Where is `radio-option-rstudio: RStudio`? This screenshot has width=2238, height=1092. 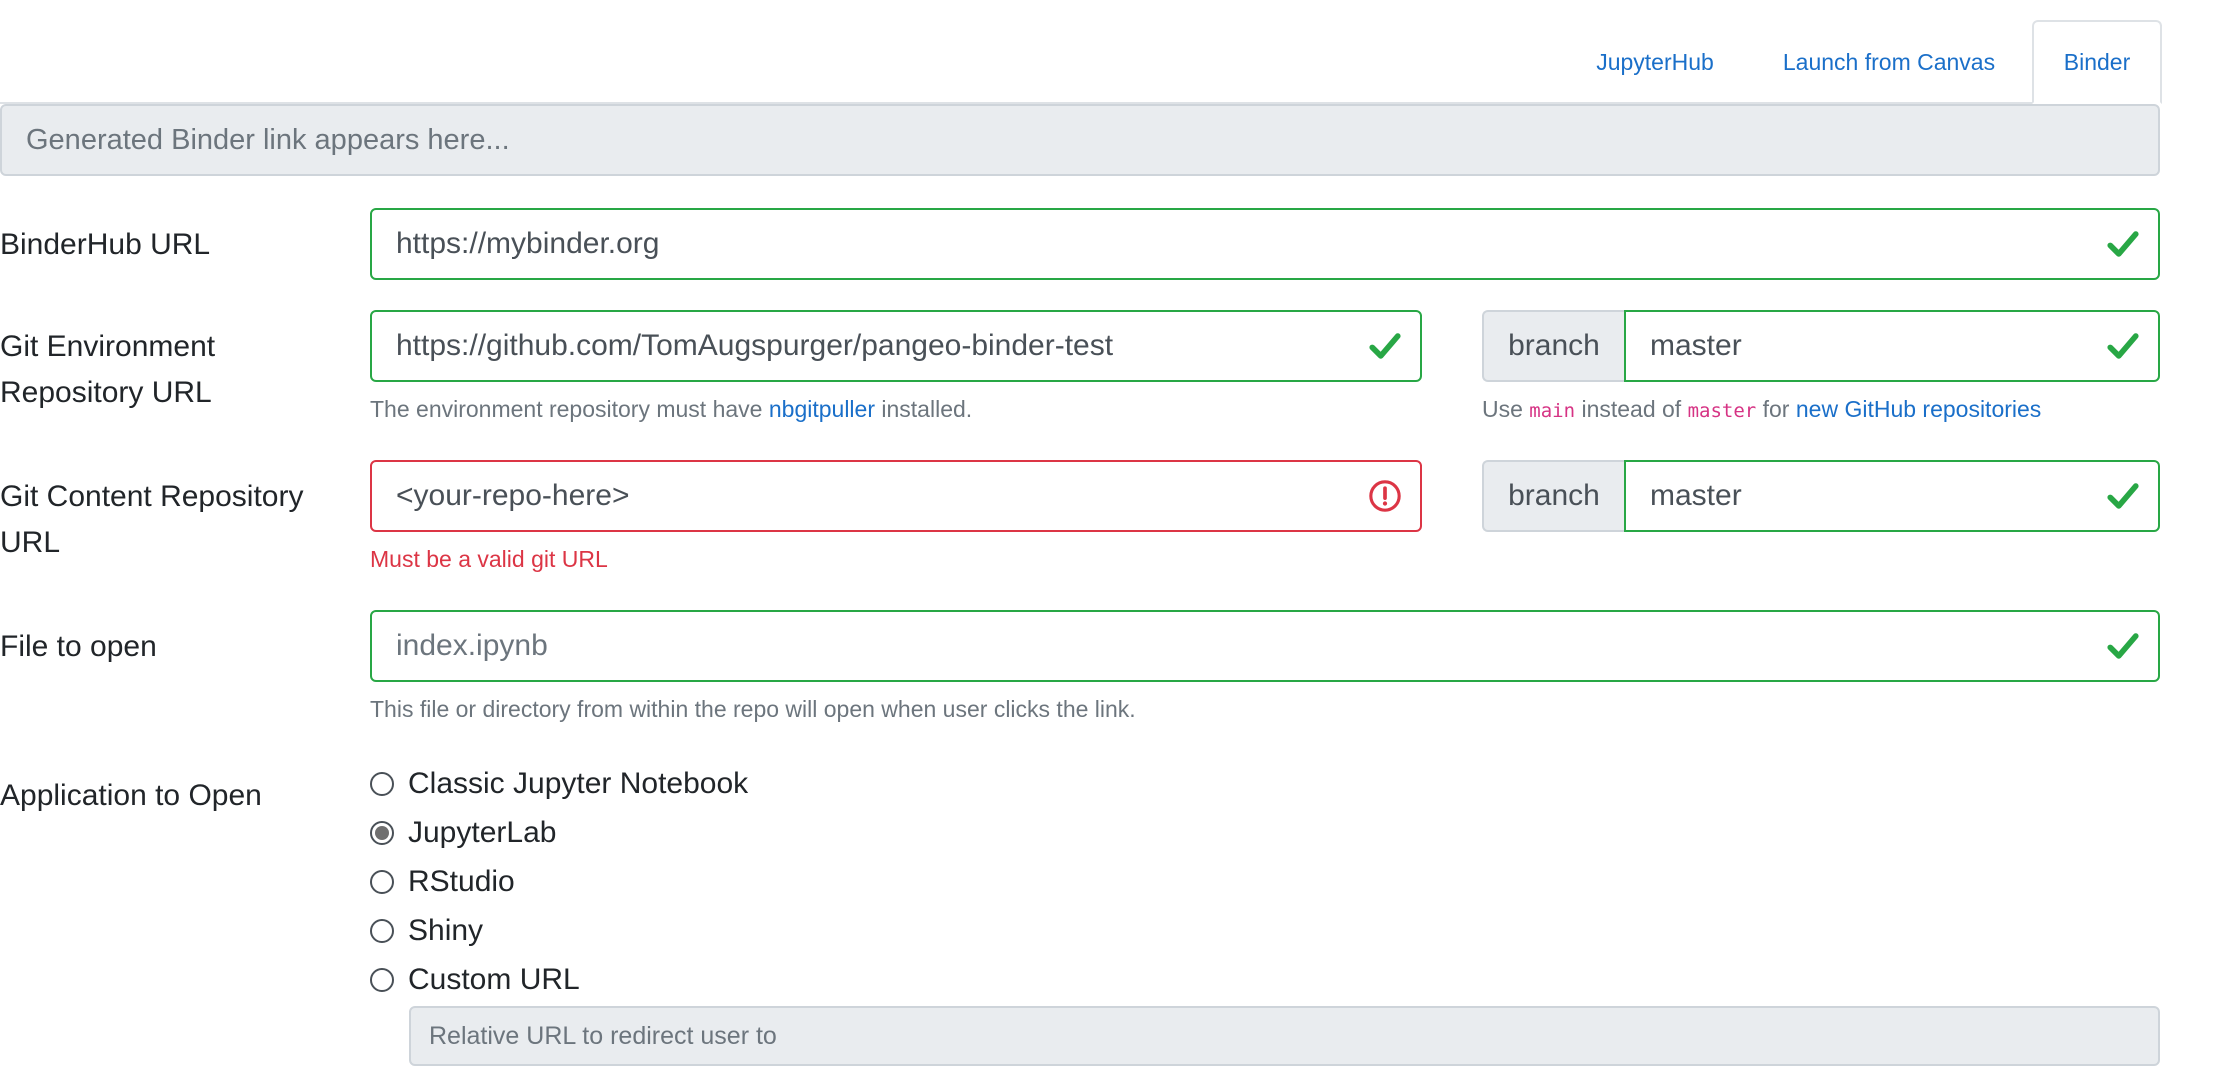
radio-option-rstudio: RStudio is located at coordinates (442, 882).